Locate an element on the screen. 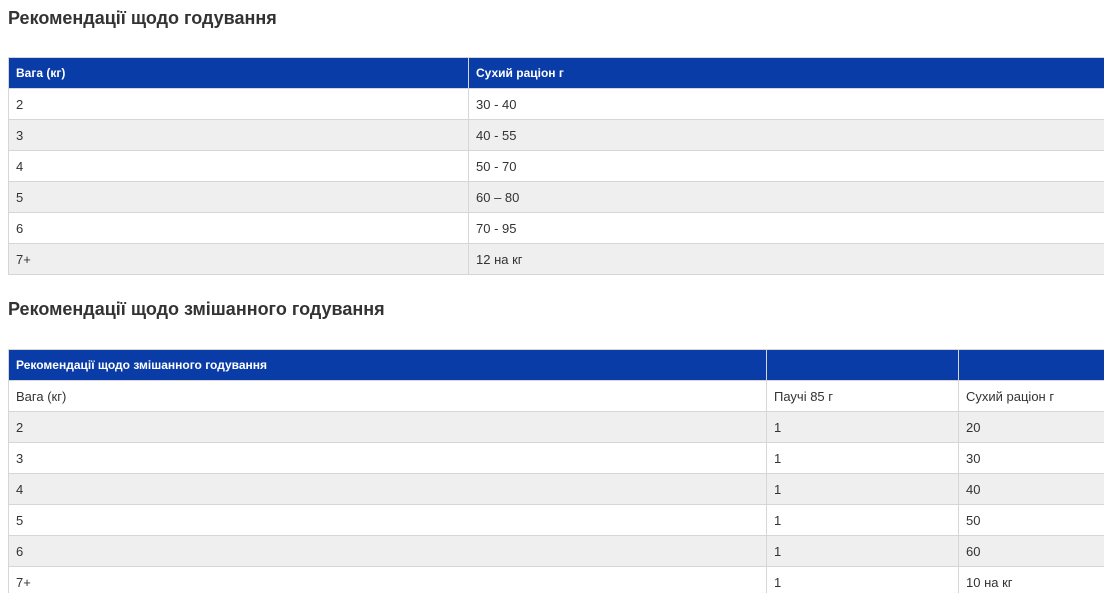 The height and width of the screenshot is (593, 1104). column-label-weight: Вага (кг) is located at coordinates (387, 396).